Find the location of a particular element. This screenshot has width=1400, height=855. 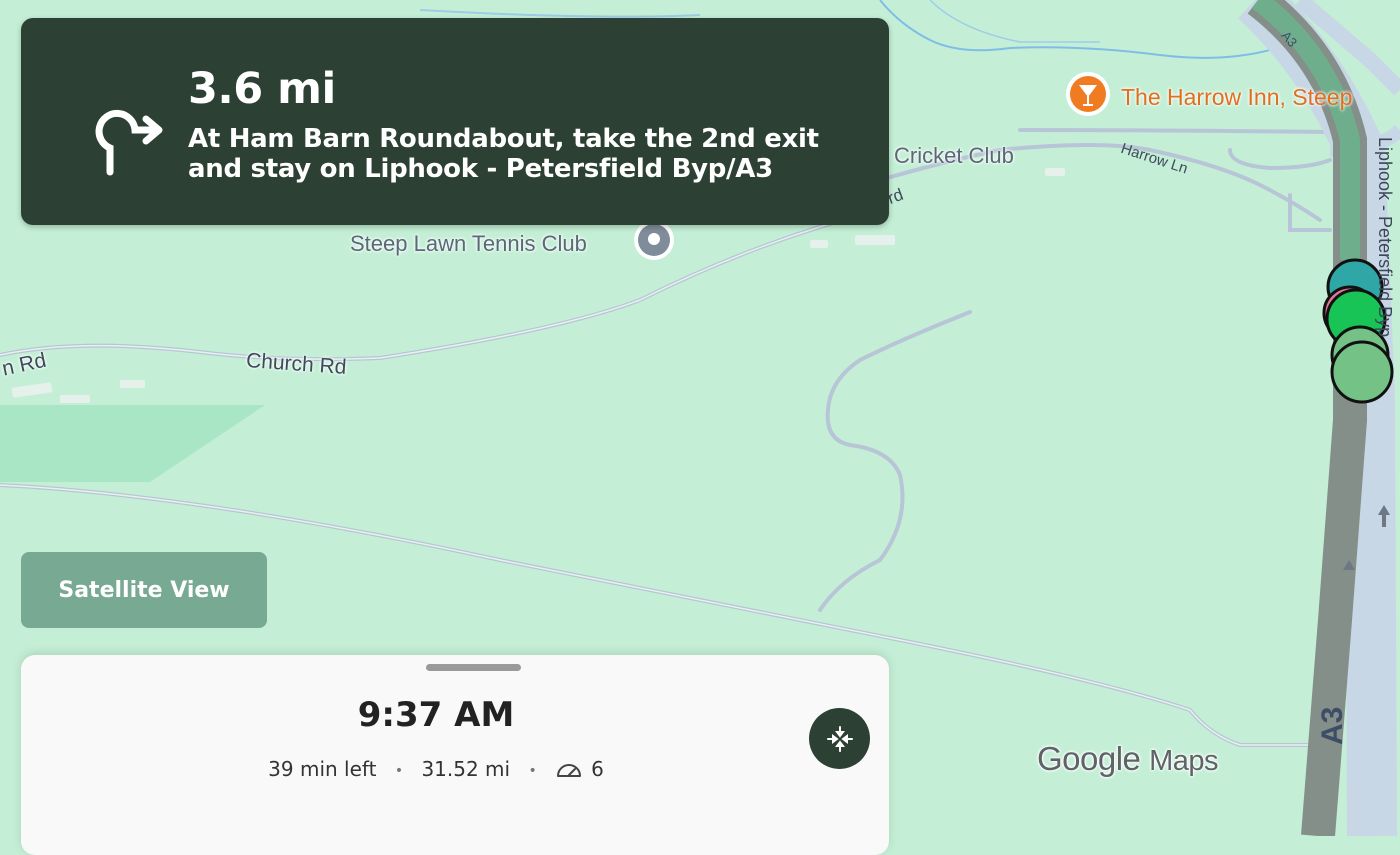

eta-time: 9:37 AM is located at coordinates (436, 715).